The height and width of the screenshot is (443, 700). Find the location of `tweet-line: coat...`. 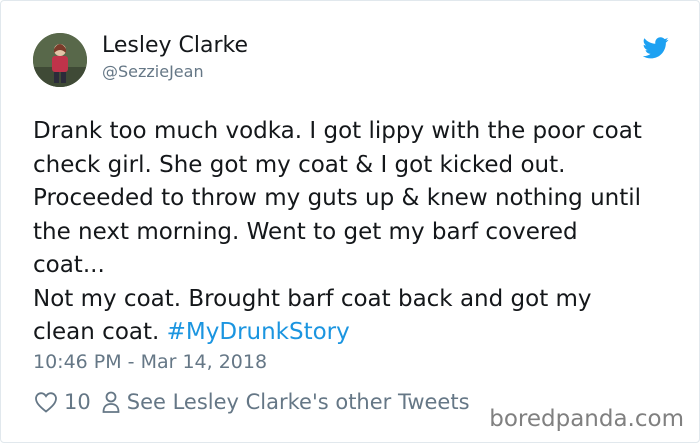

tweet-line: coat... is located at coordinates (69, 265).